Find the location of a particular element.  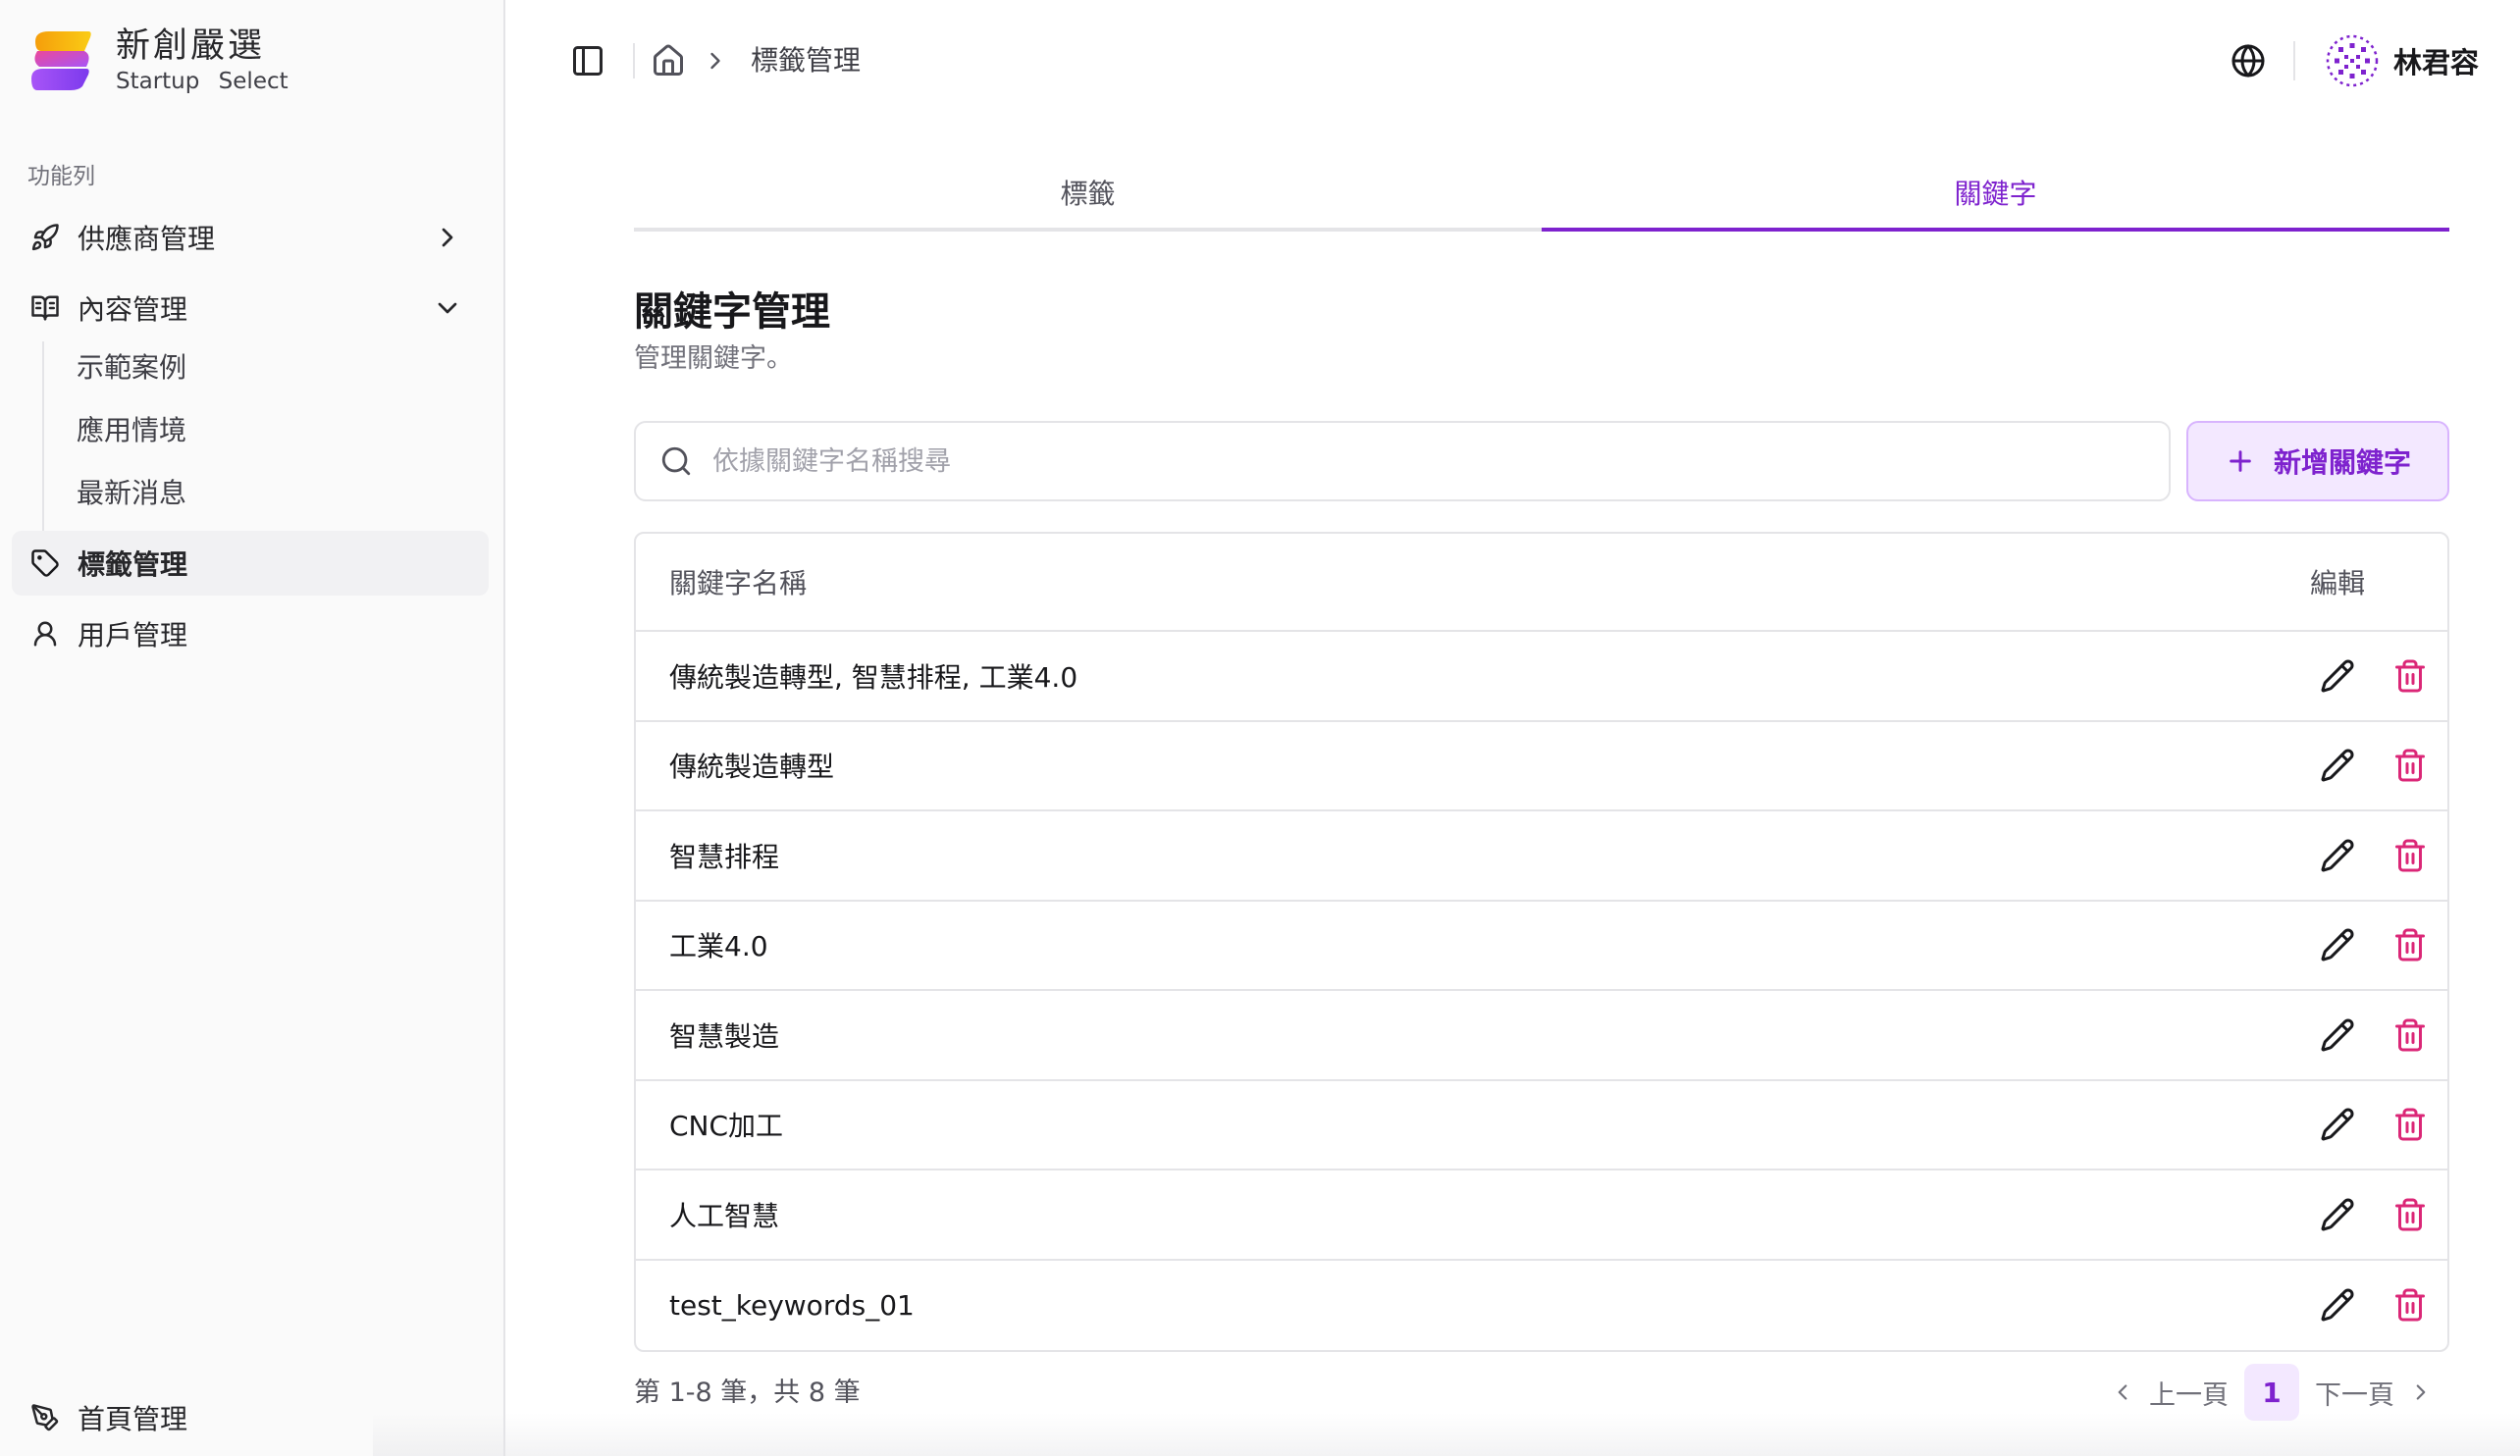

column-header-edit: 編輯 is located at coordinates (2338, 583).